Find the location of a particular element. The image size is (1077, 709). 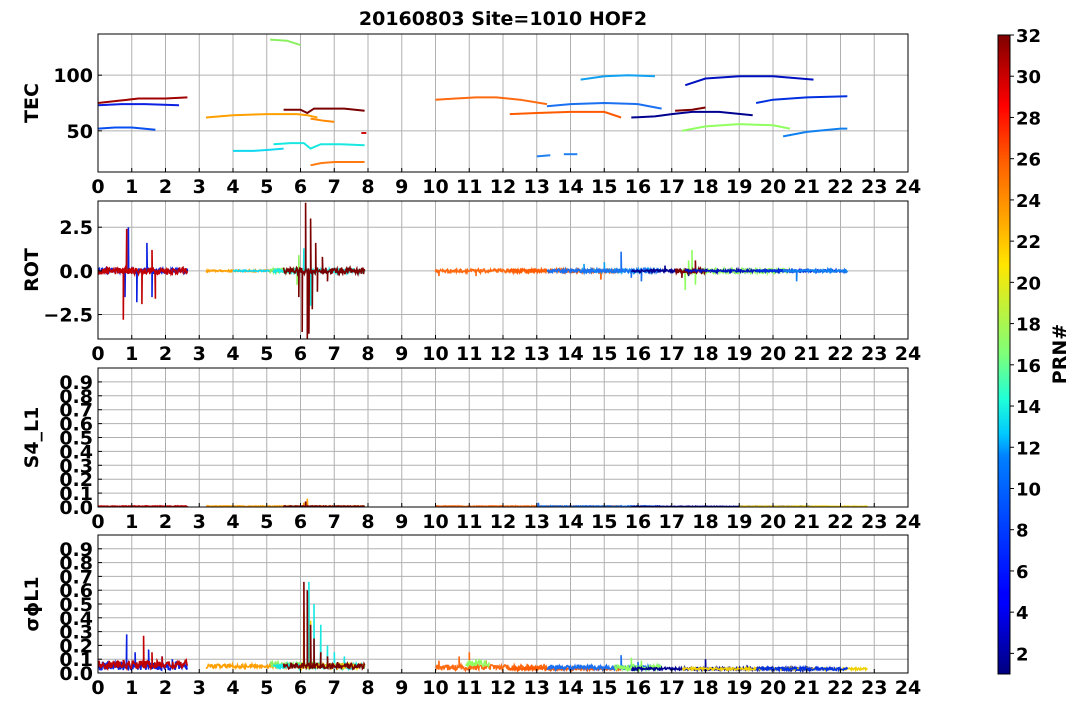

colorbar-tick-label: 26 is located at coordinates (1028, 160).